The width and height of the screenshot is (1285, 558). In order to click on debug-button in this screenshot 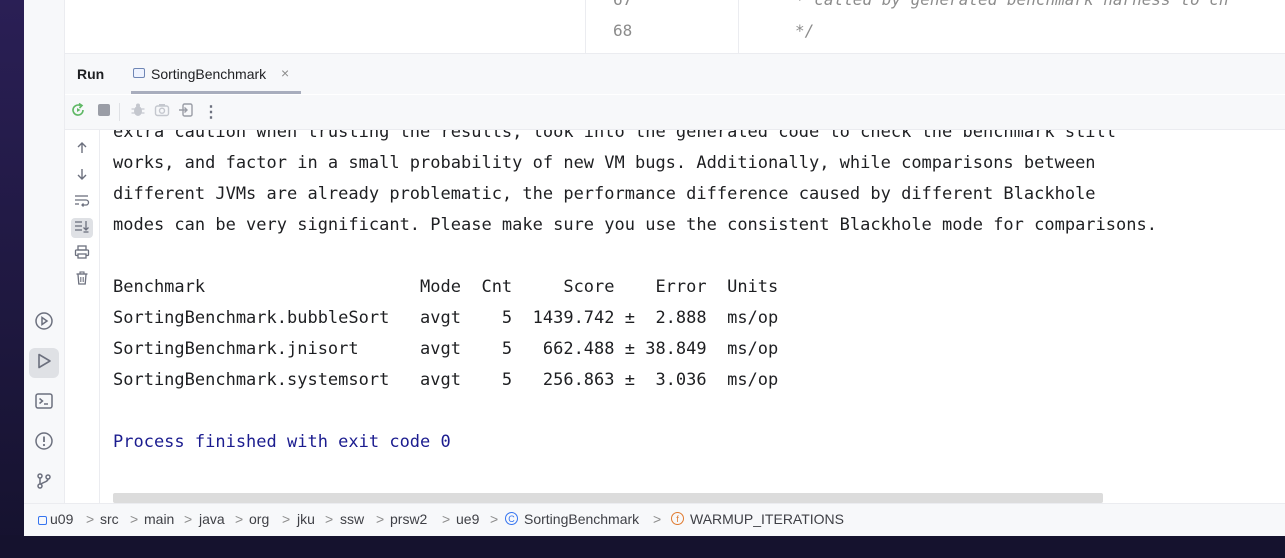, I will do `click(138, 112)`.